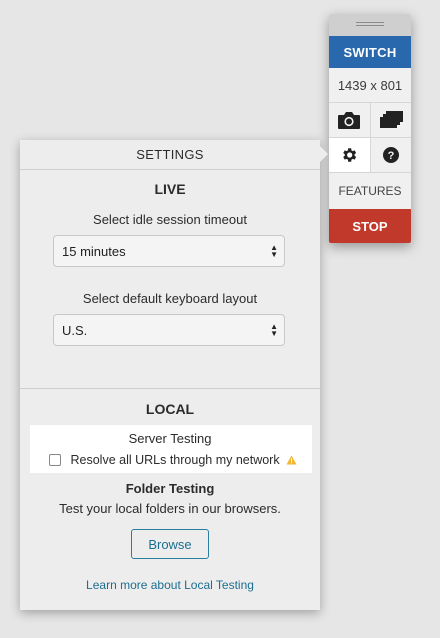 This screenshot has width=440, height=638. What do you see at coordinates (370, 52) in the screenshot?
I see `switch-button: SWITCH` at bounding box center [370, 52].